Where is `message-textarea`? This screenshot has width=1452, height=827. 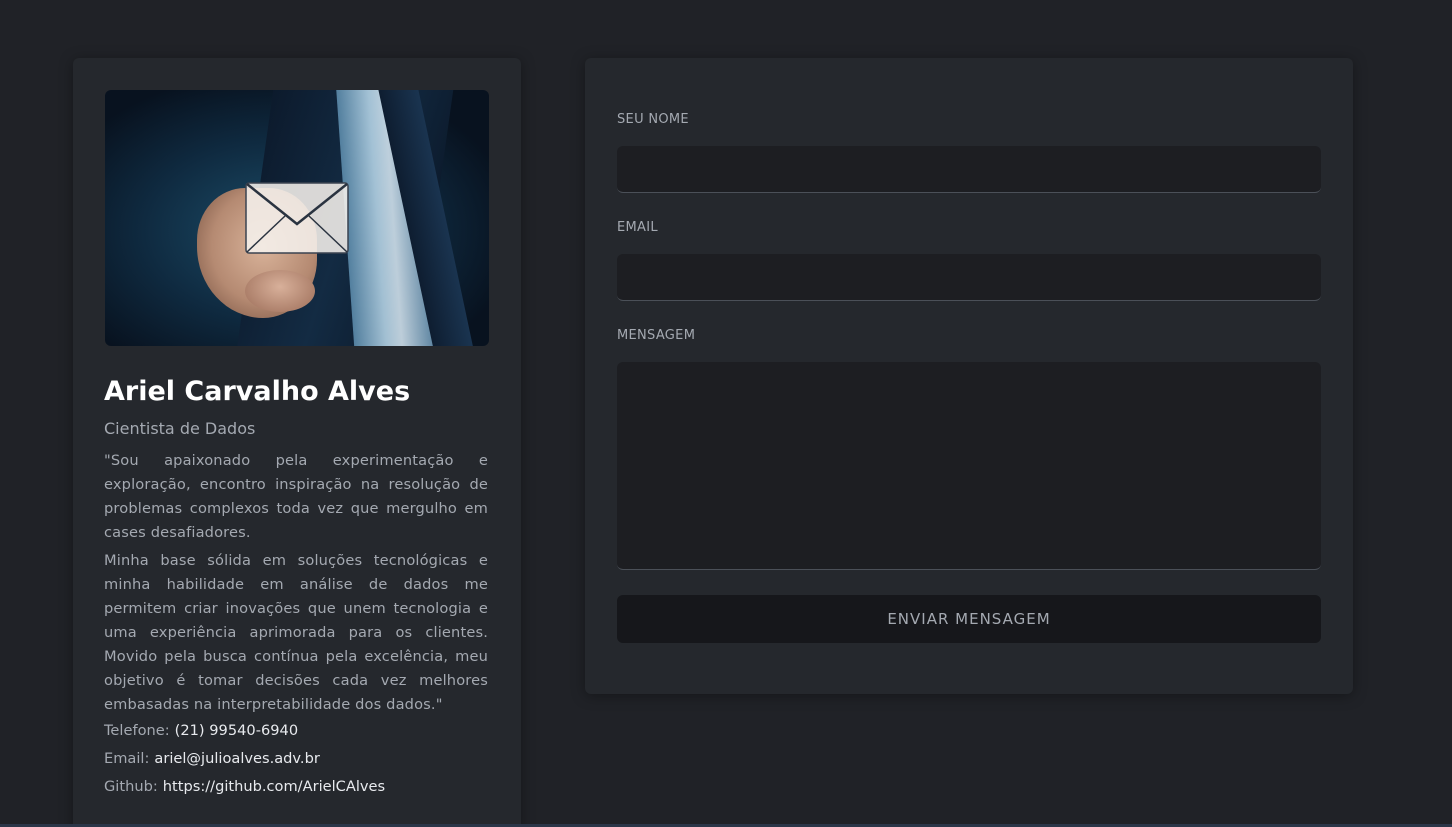
message-textarea is located at coordinates (969, 466).